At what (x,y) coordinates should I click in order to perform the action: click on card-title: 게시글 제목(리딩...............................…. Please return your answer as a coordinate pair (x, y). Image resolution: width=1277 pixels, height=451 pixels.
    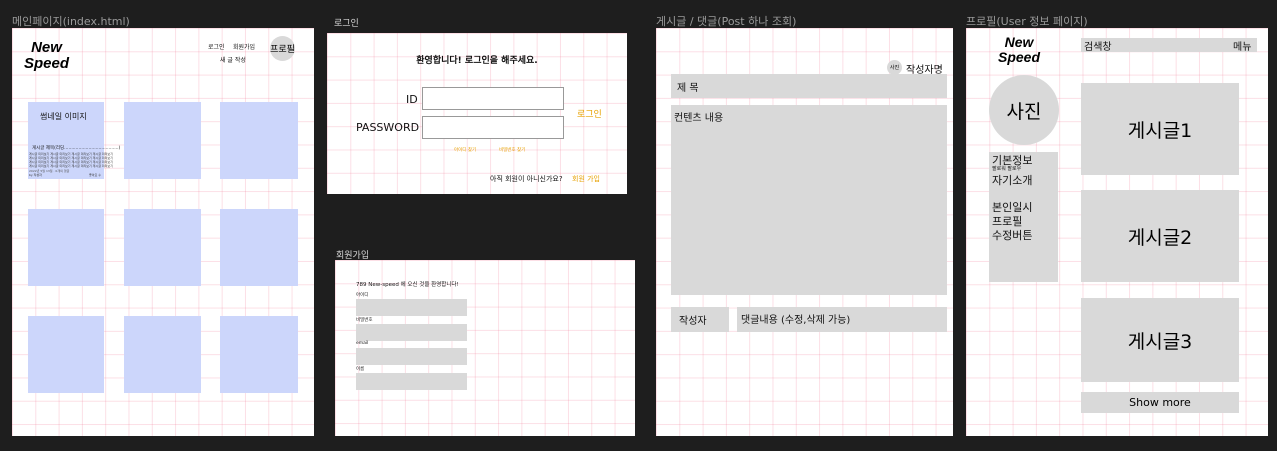
    Looking at the image, I should click on (76, 148).